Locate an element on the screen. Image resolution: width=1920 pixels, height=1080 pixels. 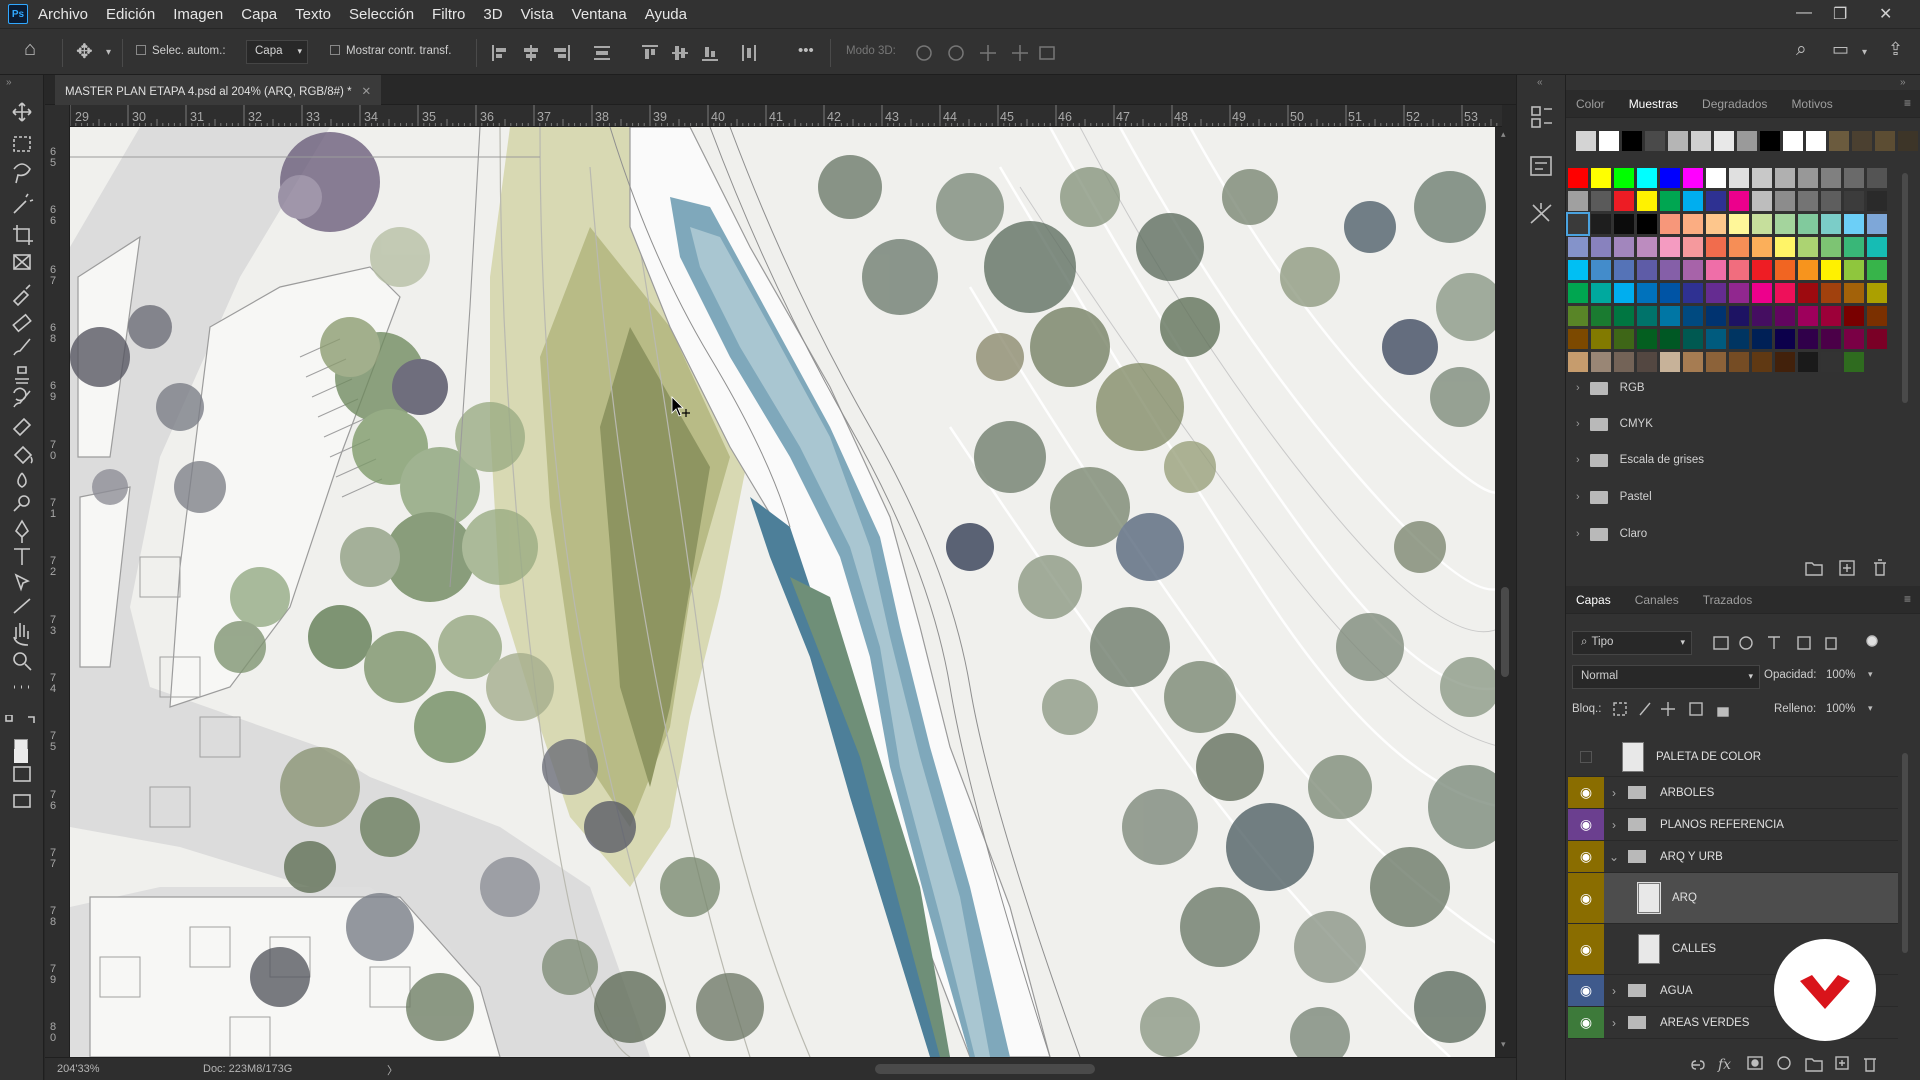
align-center-h-icon is located at coordinates (531, 53).